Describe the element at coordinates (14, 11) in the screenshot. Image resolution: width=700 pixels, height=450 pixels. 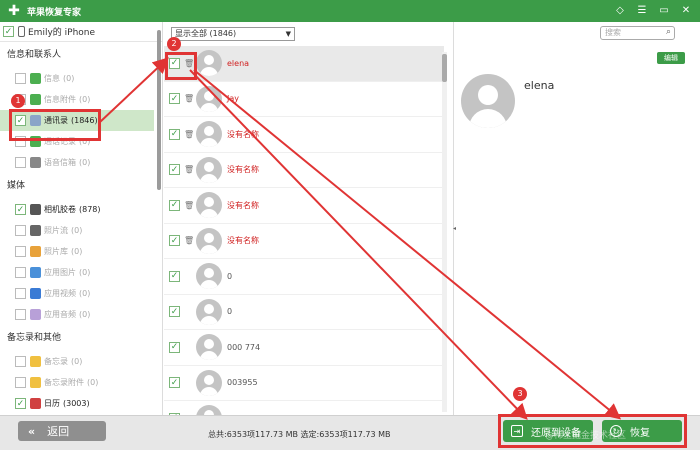
I see `plus-logo-icon: ✚` at that location.